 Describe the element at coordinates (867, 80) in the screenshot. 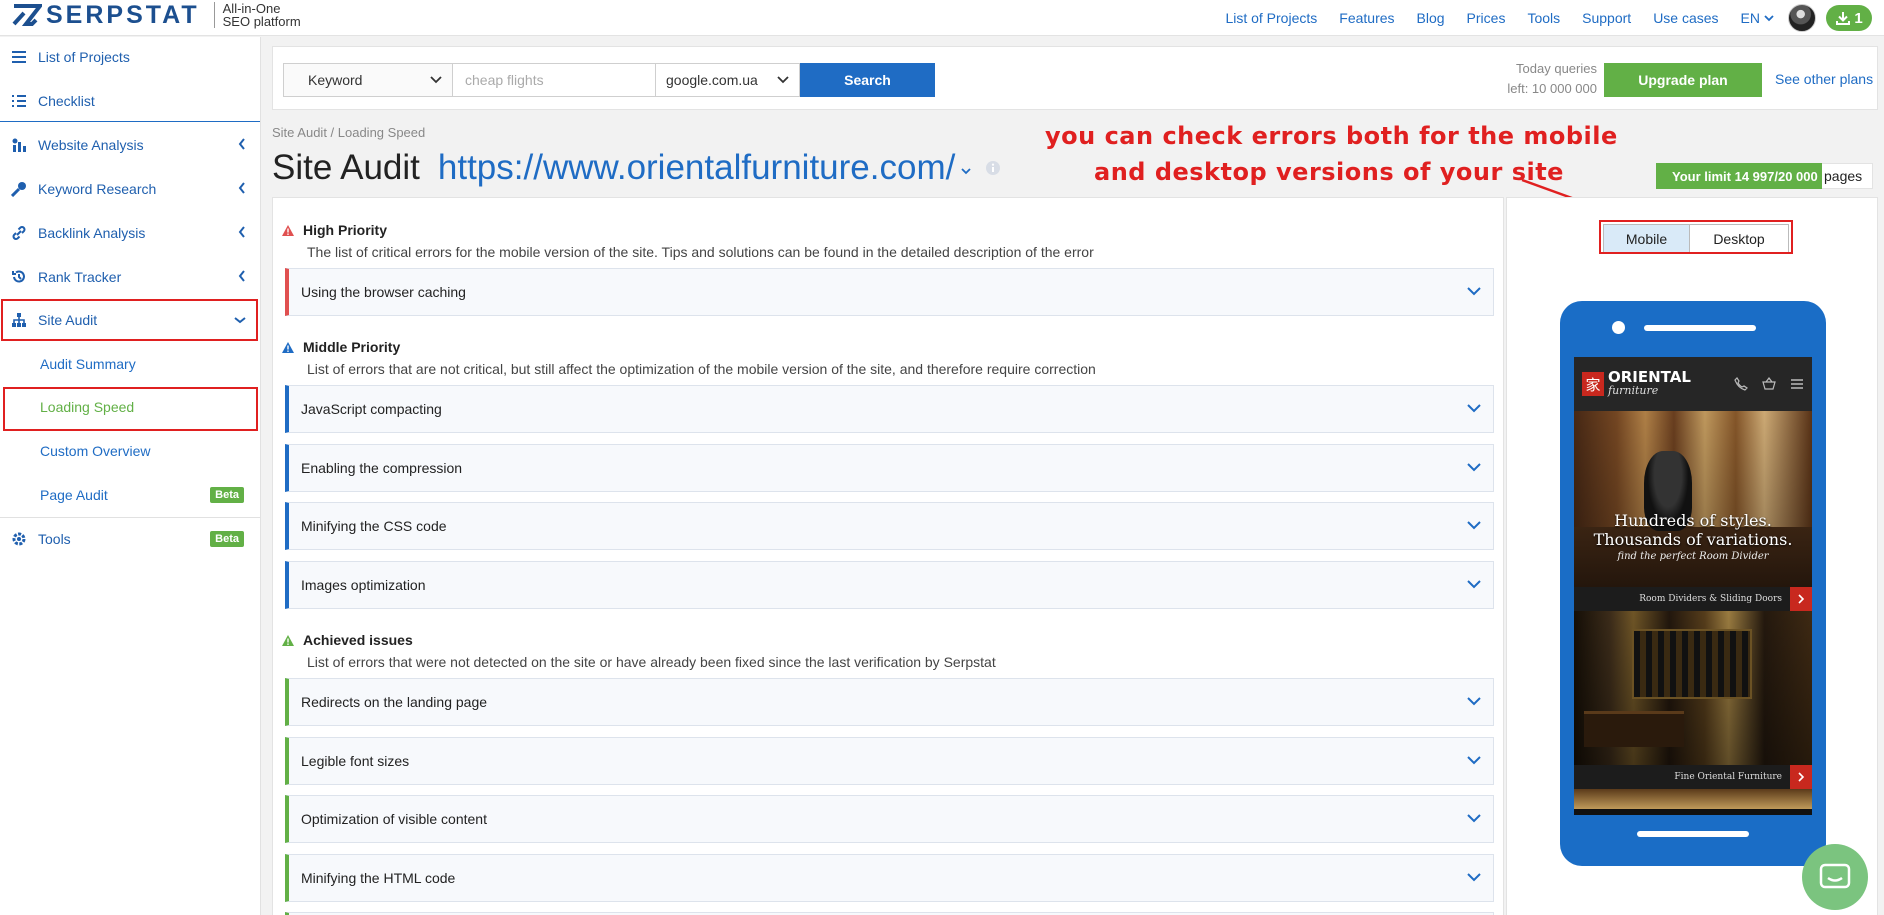

I see `search-button: Search` at that location.